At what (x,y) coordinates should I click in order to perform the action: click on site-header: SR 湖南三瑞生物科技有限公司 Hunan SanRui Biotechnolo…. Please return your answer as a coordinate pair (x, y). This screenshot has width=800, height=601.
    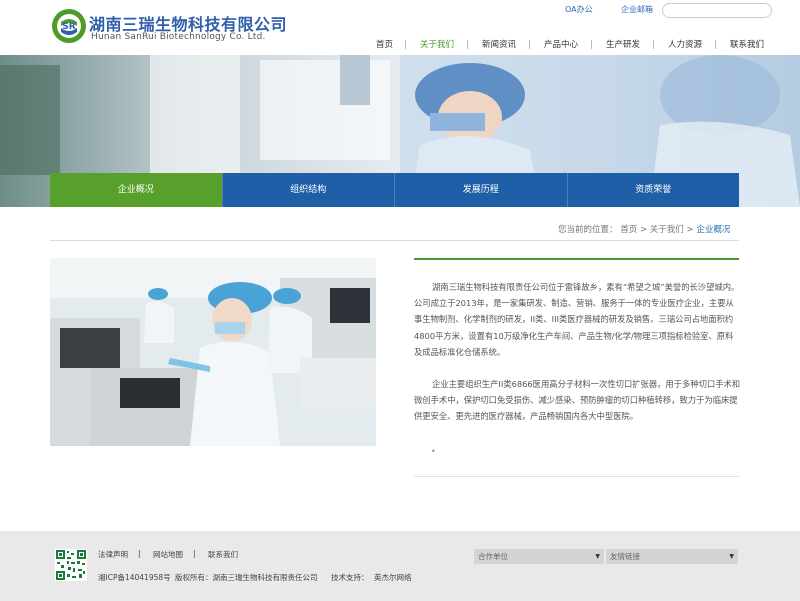
    Looking at the image, I should click on (400, 27).